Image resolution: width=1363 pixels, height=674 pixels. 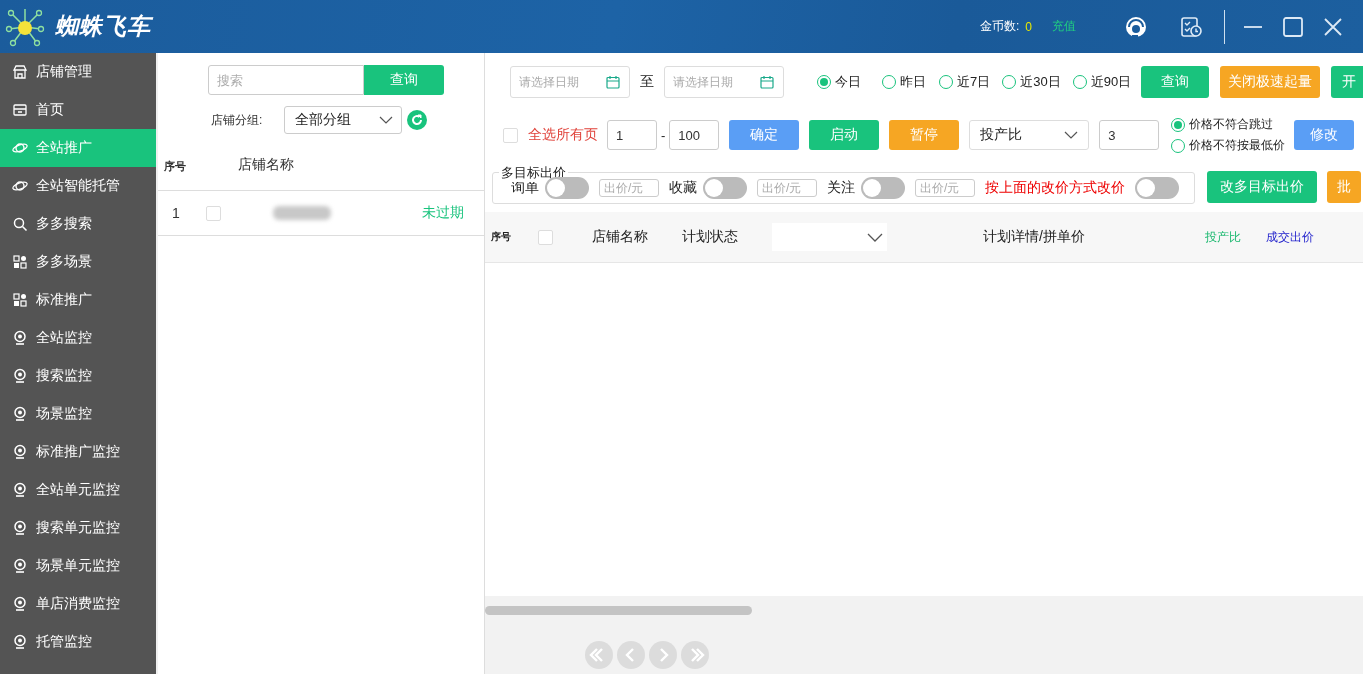 I want to click on radio-label: 价格不符按最低价, so click(x=1237, y=145).